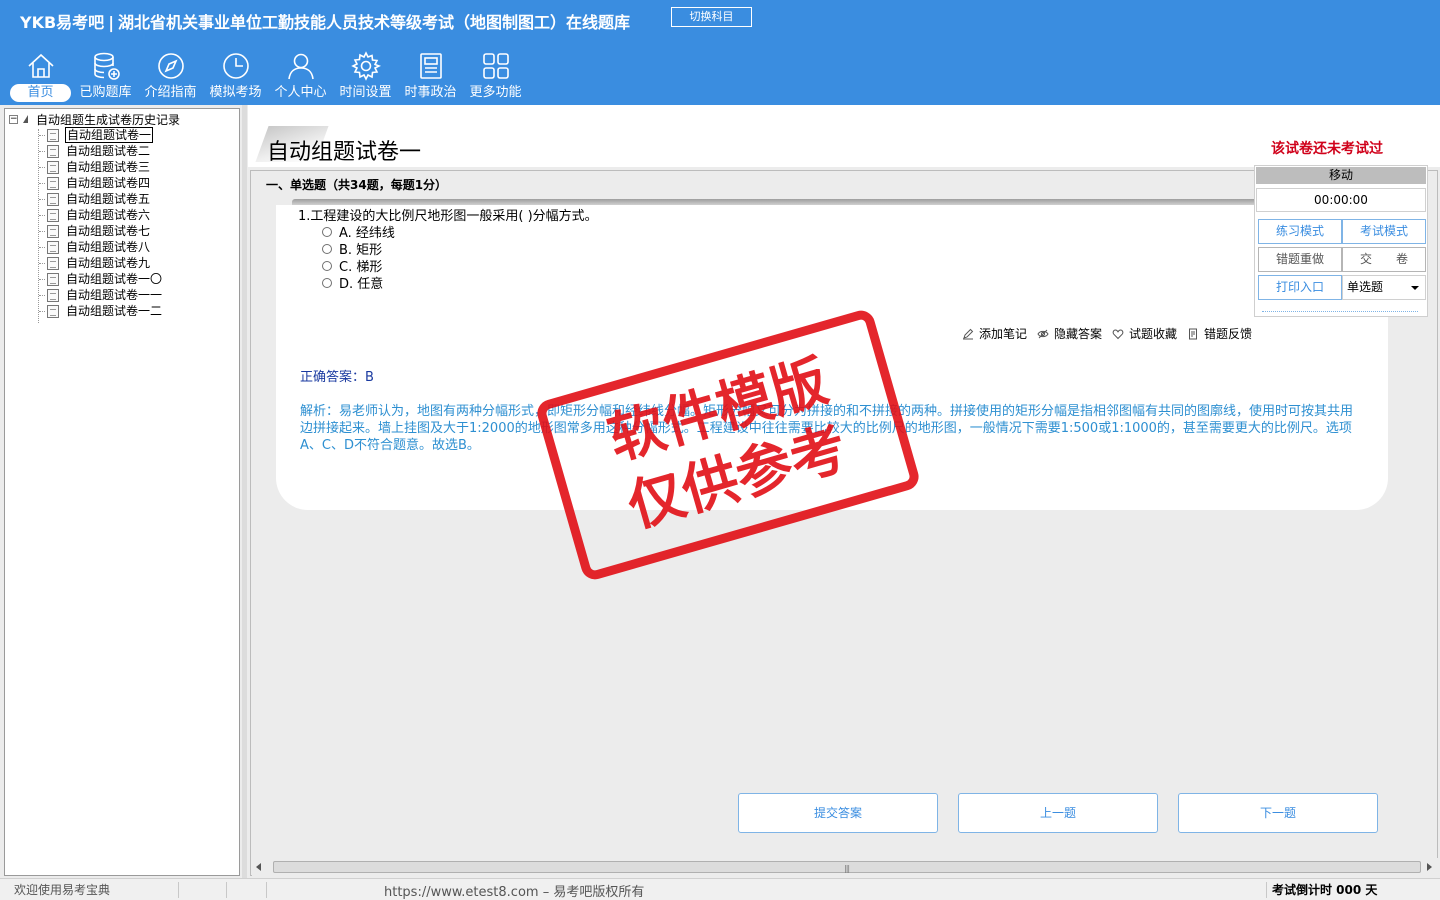 The image size is (1440, 900). What do you see at coordinates (108, 167) in the screenshot?
I see `tree-item-label: 自动组题试卷三` at bounding box center [108, 167].